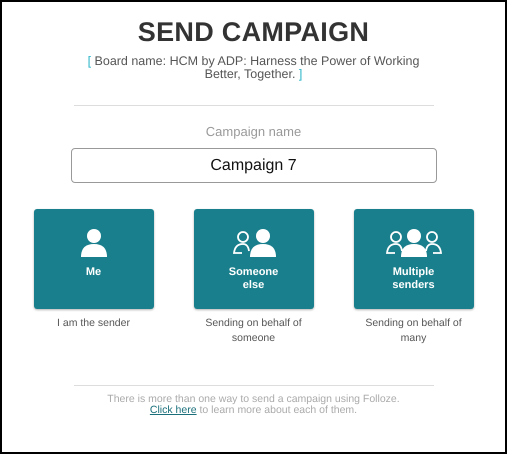 The width and height of the screenshot is (507, 454). Describe the element at coordinates (254, 131) in the screenshot. I see `field-label: Campaign name` at that location.